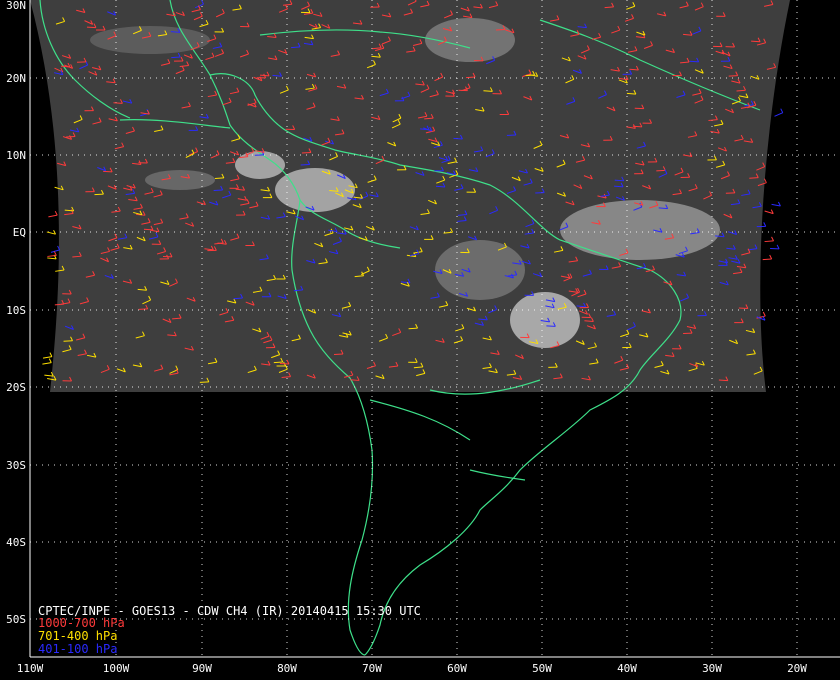  I want to click on longitude-label: 100W, so click(116, 668).